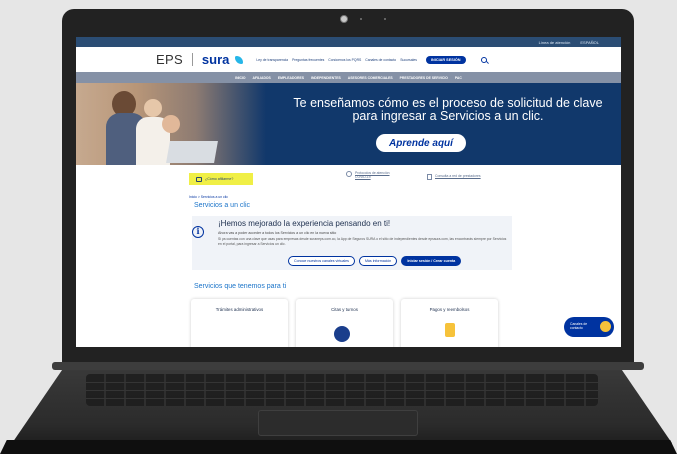 Image resolution: width=677 pixels, height=454 pixels. I want to click on nav-item-home: INICIO, so click(240, 78).